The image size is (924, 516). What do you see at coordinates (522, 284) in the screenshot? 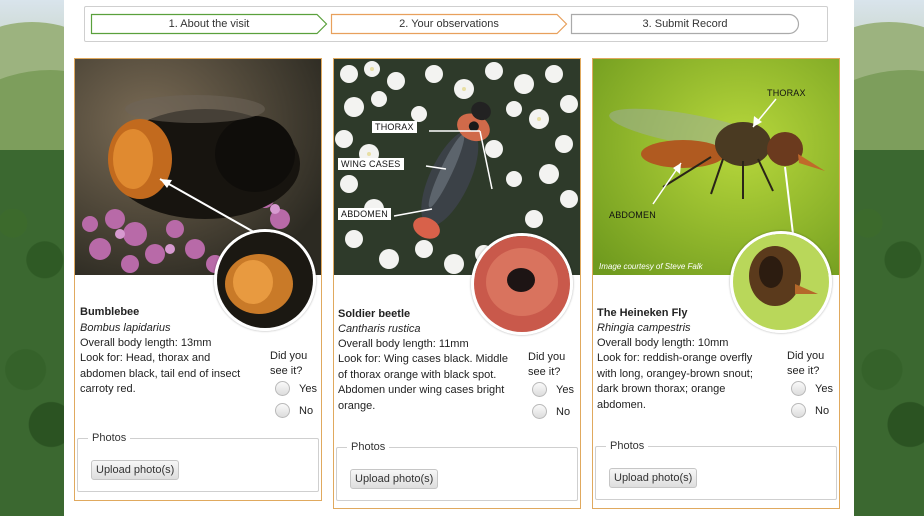
I see `soldier-beetle-detail-inset` at bounding box center [522, 284].